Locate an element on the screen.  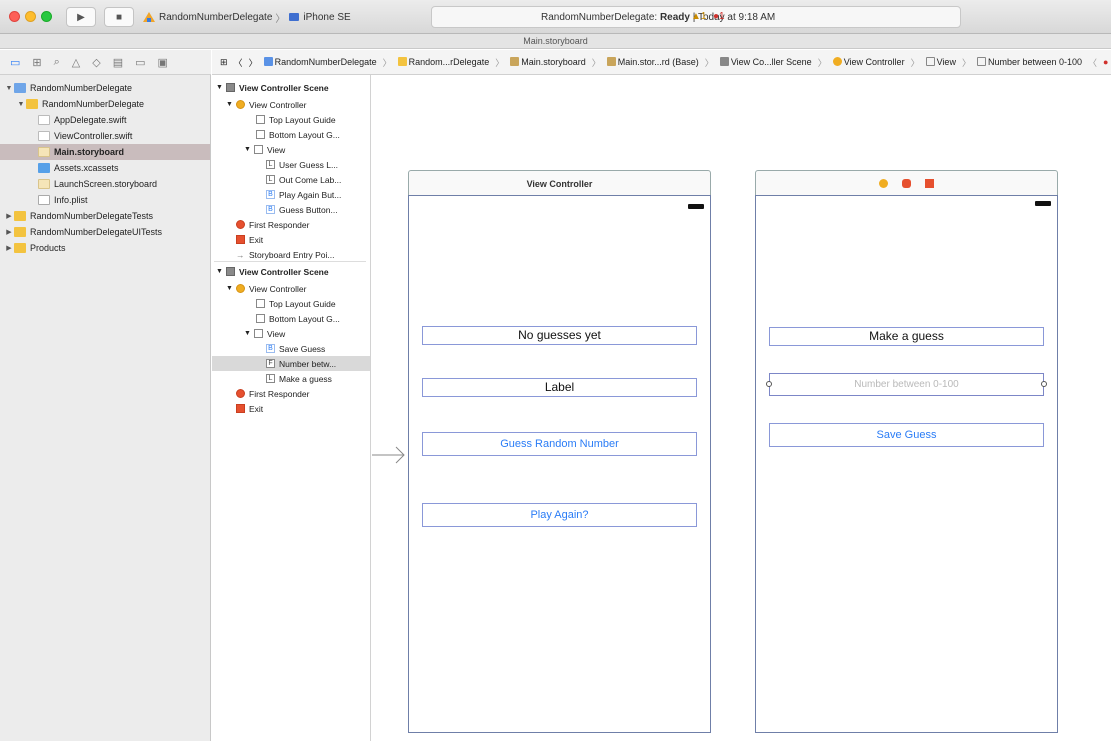
navigator-item: Info.plist is located at coordinates (105, 200).